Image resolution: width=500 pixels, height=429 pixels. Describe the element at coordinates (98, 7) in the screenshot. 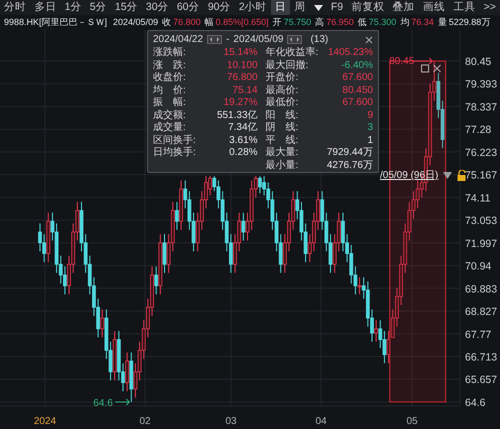

I see `period-tab: 5分` at that location.